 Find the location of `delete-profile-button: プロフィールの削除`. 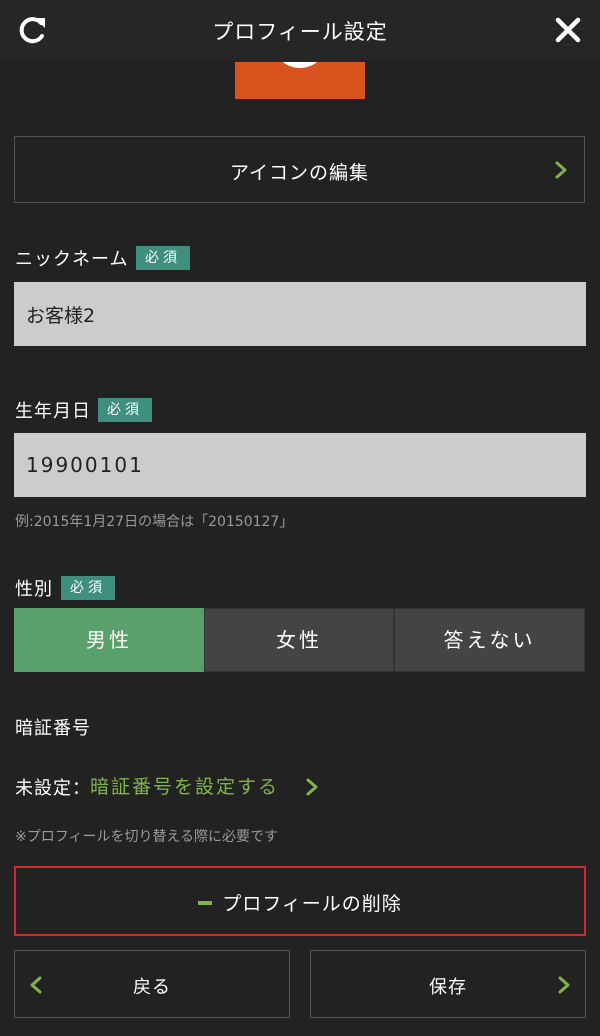

delete-profile-button: プロフィールの削除 is located at coordinates (300, 901).